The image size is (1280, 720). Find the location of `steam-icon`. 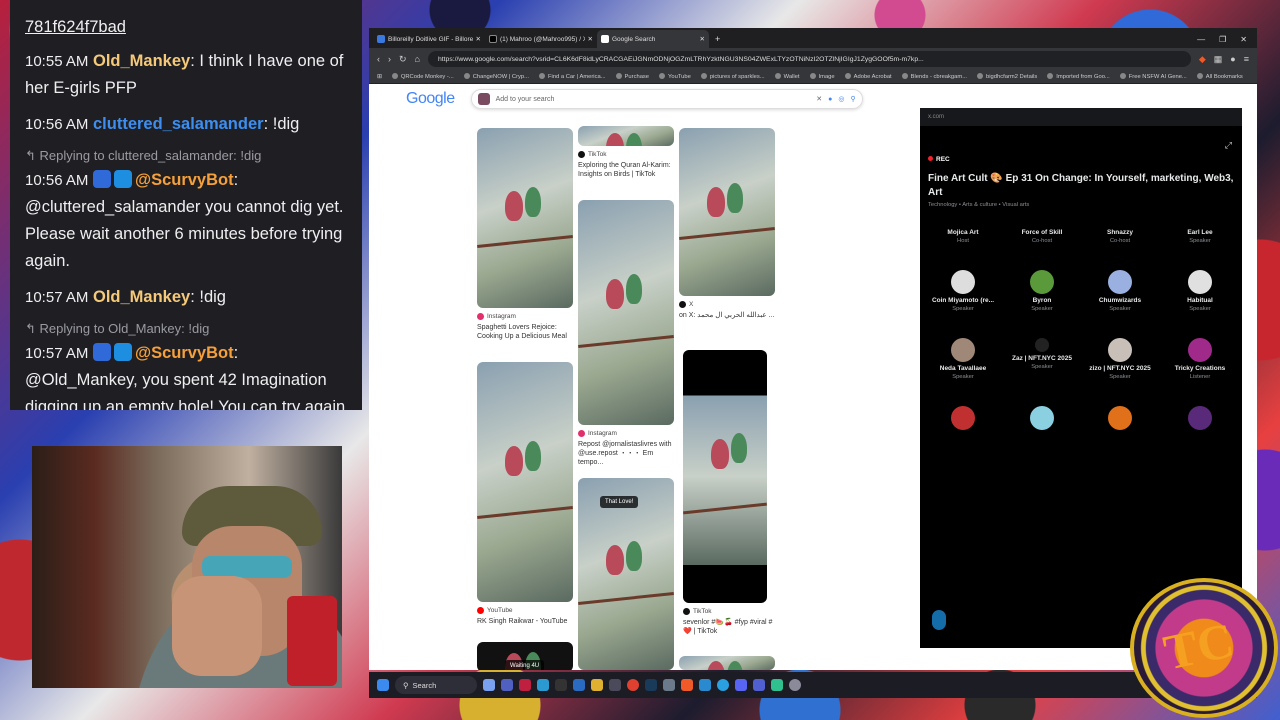

steam-icon is located at coordinates (651, 685).